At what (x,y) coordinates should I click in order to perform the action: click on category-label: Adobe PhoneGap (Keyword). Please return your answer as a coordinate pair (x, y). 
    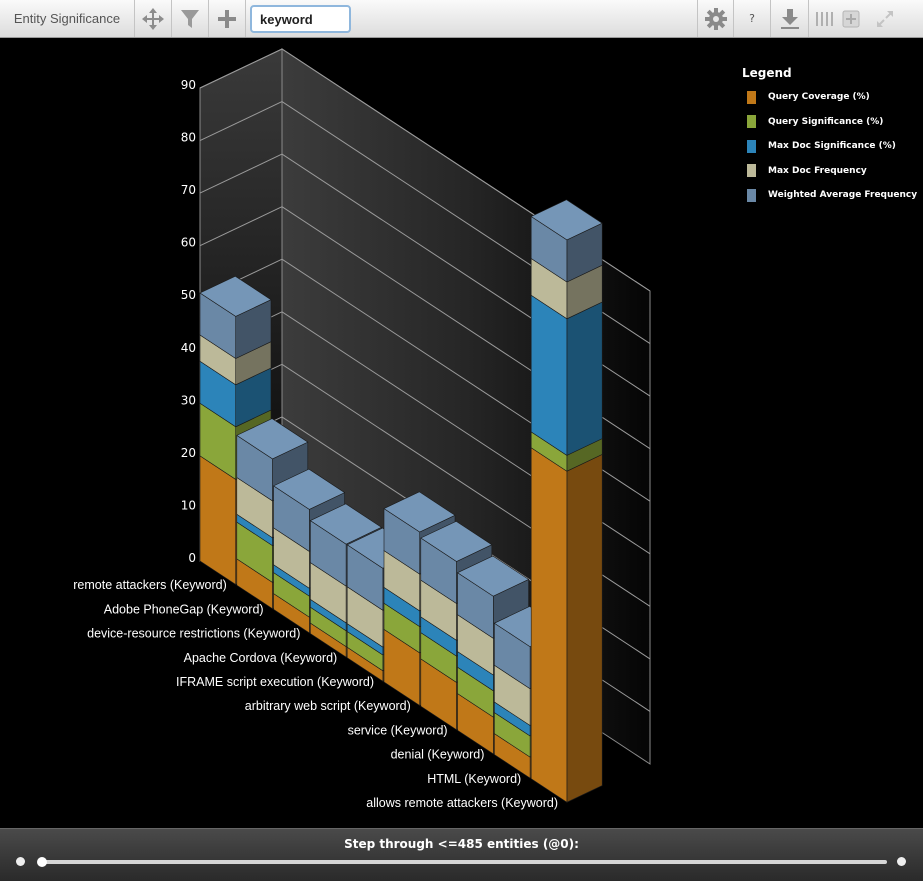
    Looking at the image, I should click on (184, 609).